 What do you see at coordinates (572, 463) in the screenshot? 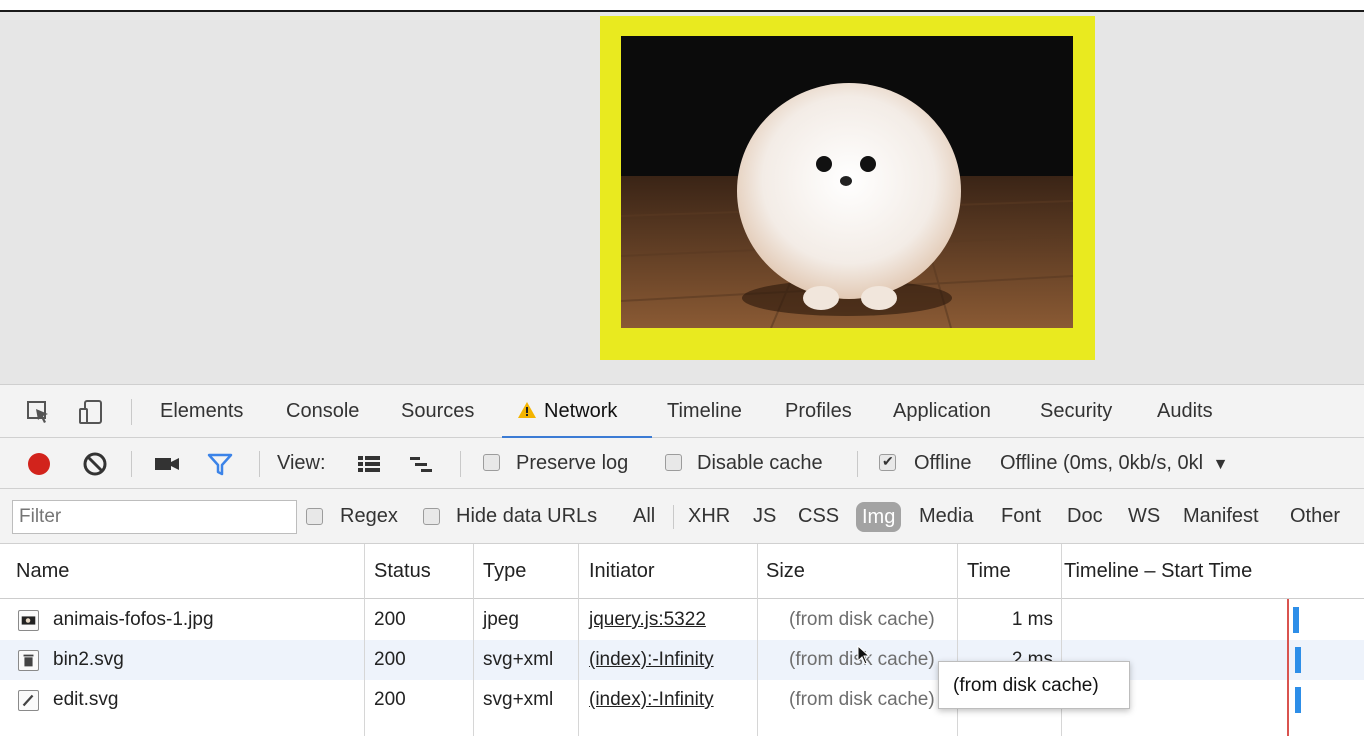
I see `preserve-log-label: Preserve log` at bounding box center [572, 463].